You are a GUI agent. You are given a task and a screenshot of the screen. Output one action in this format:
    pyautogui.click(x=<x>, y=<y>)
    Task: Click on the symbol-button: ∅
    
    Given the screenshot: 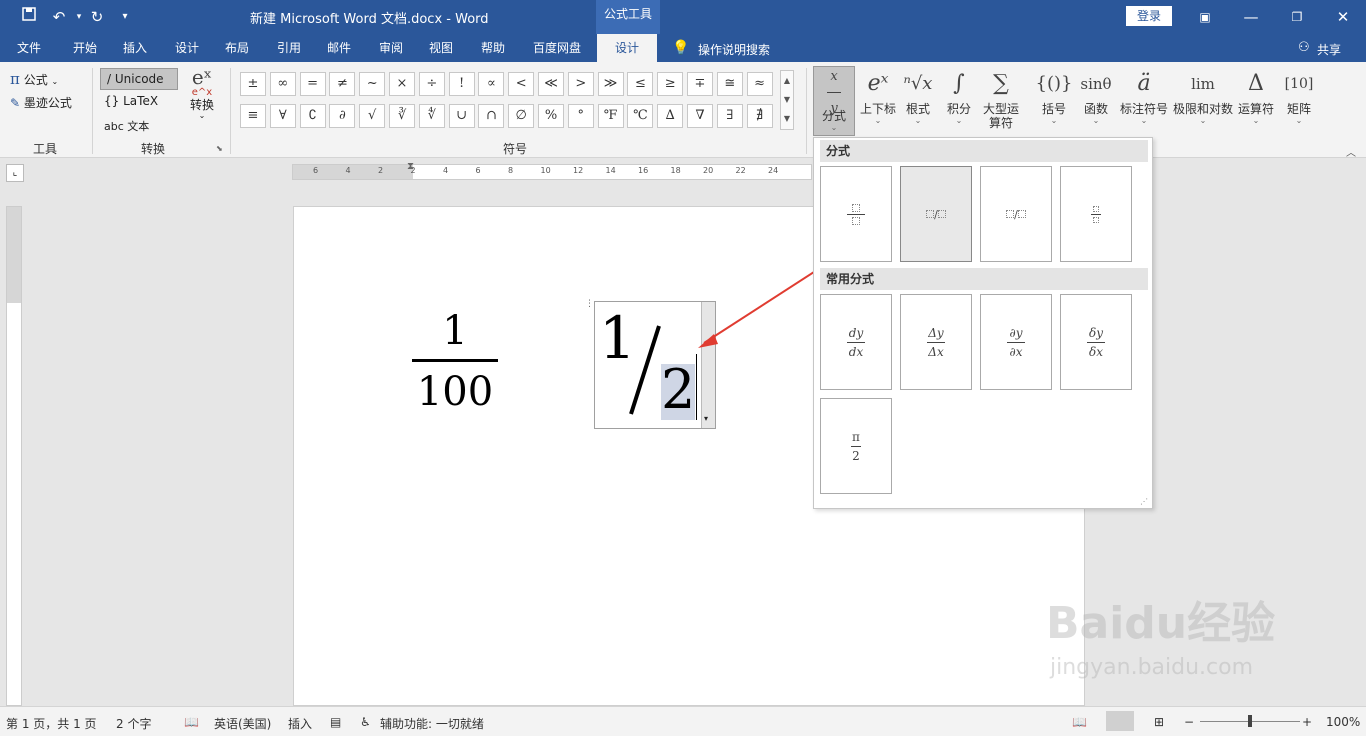 What is the action you would take?
    pyautogui.click(x=521, y=116)
    